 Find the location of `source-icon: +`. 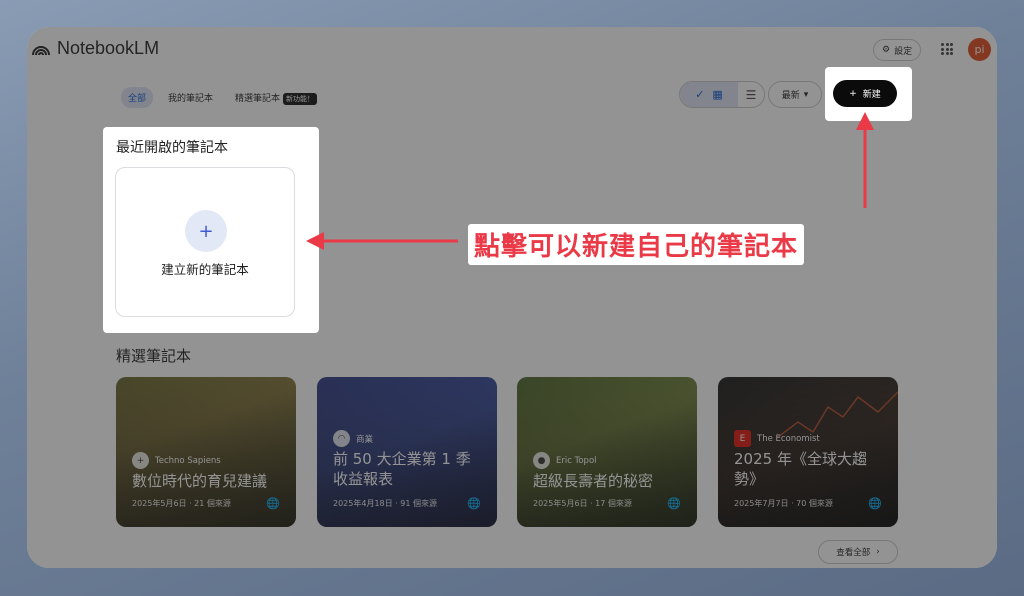

source-icon: + is located at coordinates (140, 460).